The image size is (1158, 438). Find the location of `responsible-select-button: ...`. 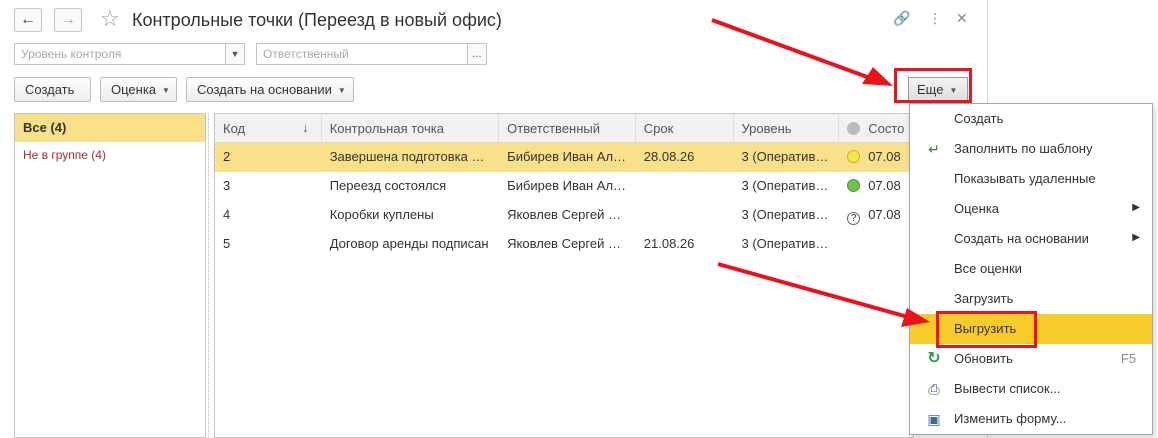

responsible-select-button: ... is located at coordinates (477, 54).